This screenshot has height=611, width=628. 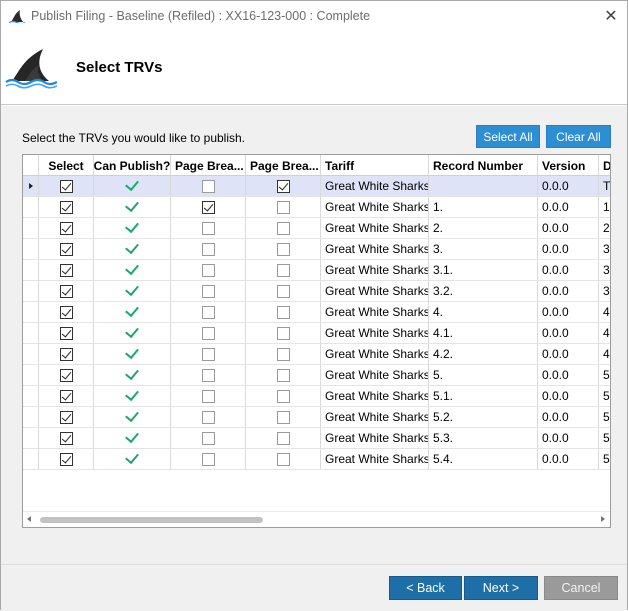 What do you see at coordinates (375, 165) in the screenshot?
I see `column-header-tariff: Tariff` at bounding box center [375, 165].